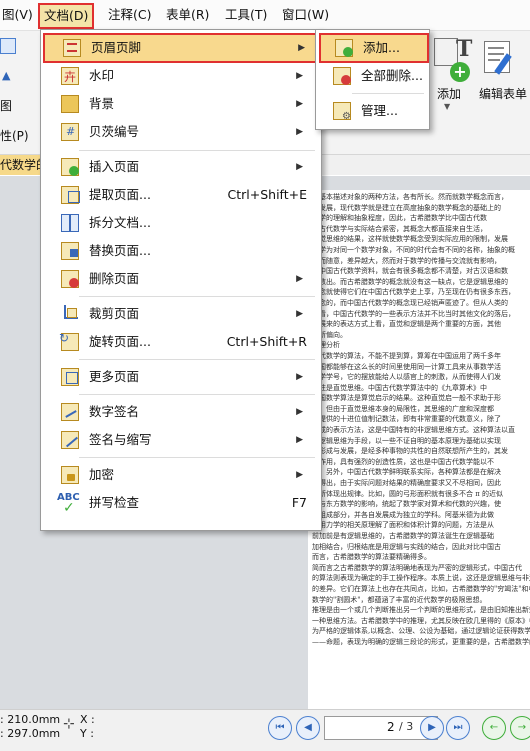  What do you see at coordinates (410, 239) in the screenshot?
I see `page-text-line: 直觉思维的结果，这样就使数学概念受到实际应用的限制，发展` at bounding box center [410, 239].